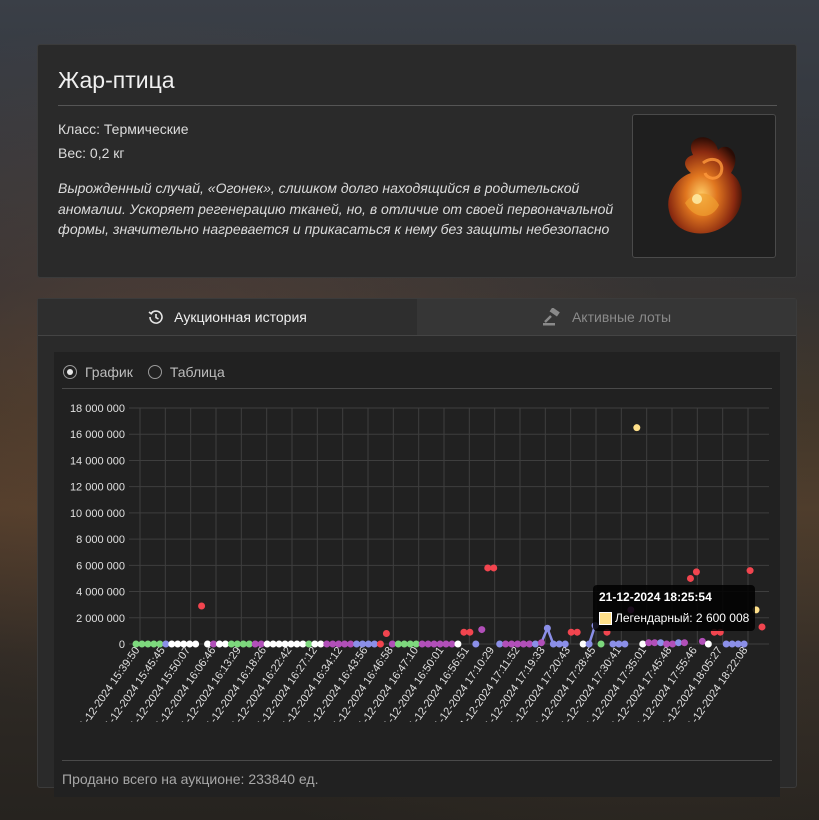 The width and height of the screenshot is (819, 820). Describe the element at coordinates (91, 153) in the screenshot. I see `item-weight: Вес: 0,2 кг` at that location.